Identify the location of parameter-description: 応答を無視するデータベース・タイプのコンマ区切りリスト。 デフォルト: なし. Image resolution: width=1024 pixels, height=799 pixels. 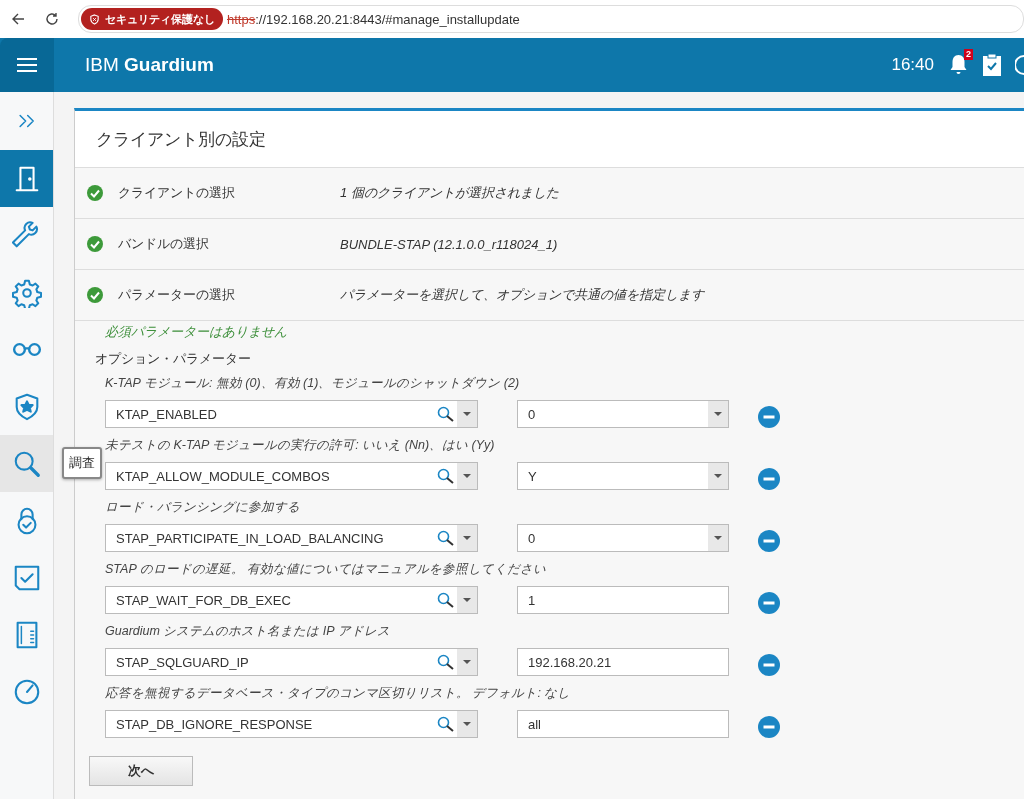
(338, 693).